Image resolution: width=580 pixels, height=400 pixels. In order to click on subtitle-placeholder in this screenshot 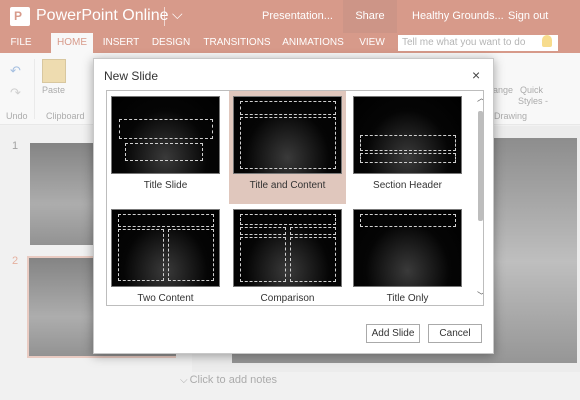, I will do `click(164, 152)`.